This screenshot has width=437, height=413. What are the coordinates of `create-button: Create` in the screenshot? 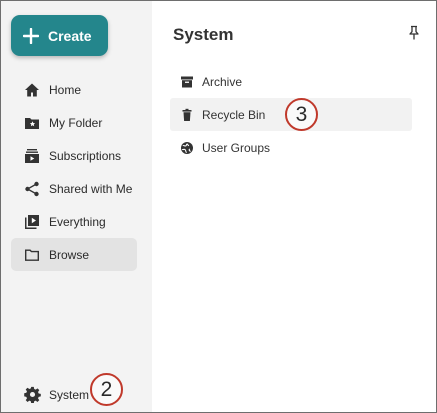 It's located at (59, 35).